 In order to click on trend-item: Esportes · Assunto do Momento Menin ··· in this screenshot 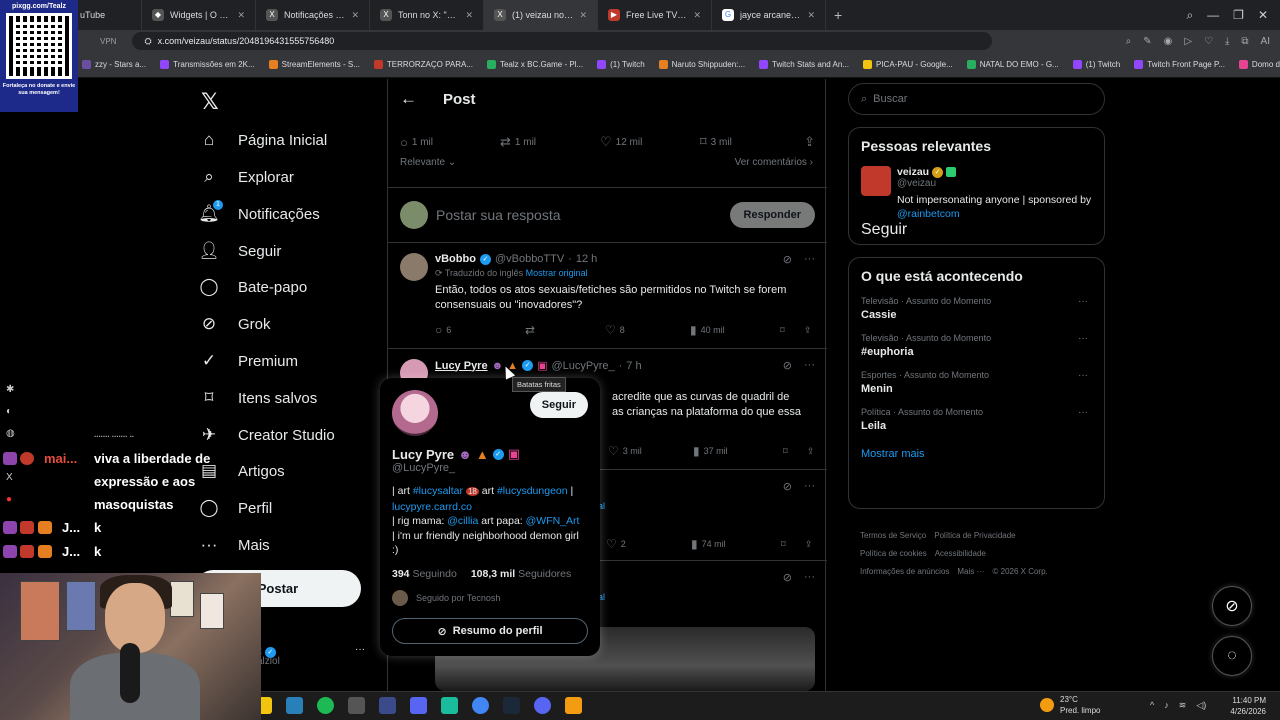, I will do `click(976, 382)`.